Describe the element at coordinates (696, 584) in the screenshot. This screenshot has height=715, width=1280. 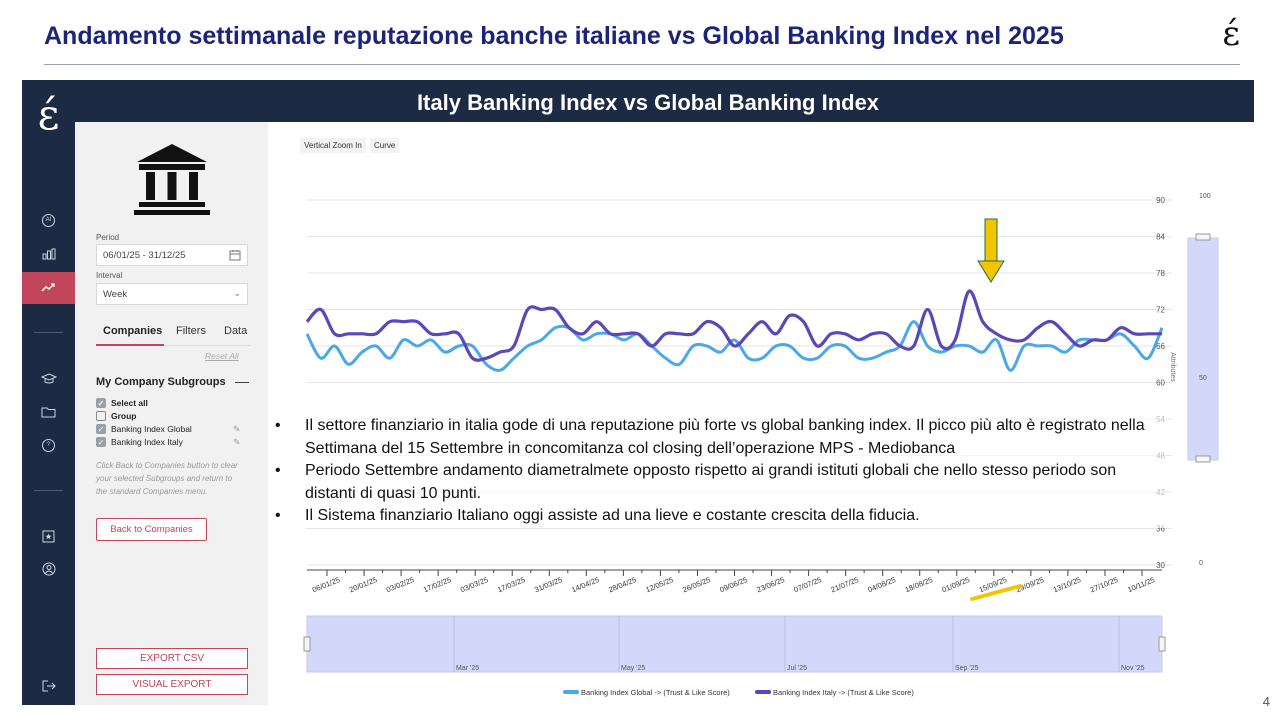
I see `x-tick-label: 26/05/25` at that location.